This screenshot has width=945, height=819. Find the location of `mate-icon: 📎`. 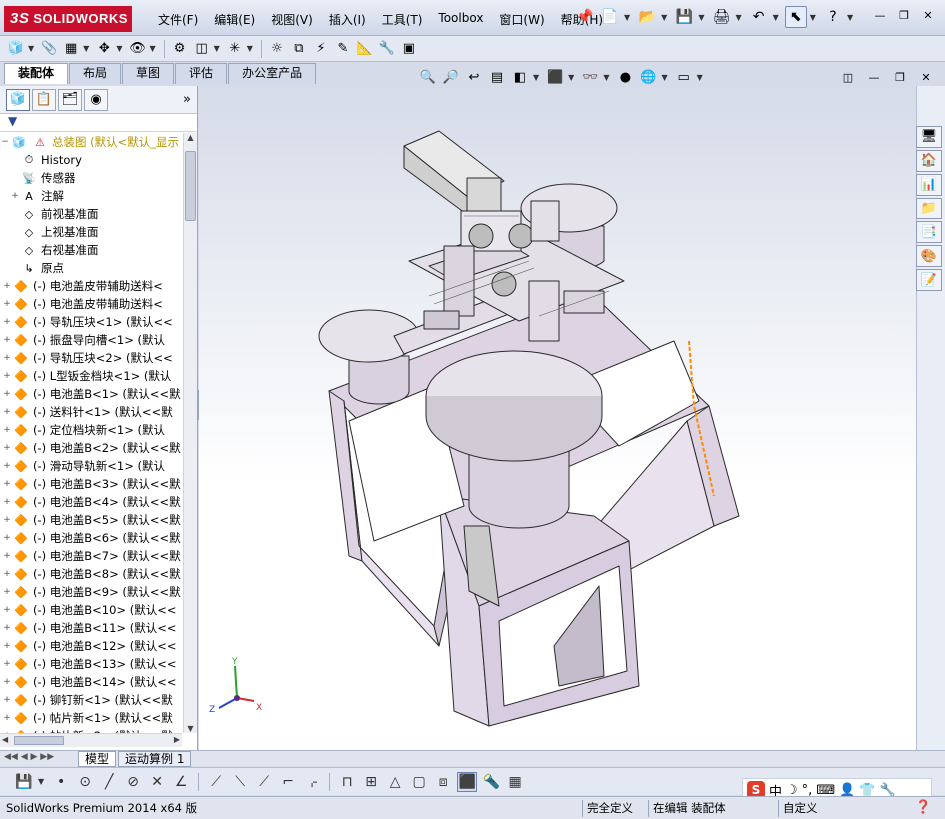

mate-icon: 📎 is located at coordinates (49, 49).